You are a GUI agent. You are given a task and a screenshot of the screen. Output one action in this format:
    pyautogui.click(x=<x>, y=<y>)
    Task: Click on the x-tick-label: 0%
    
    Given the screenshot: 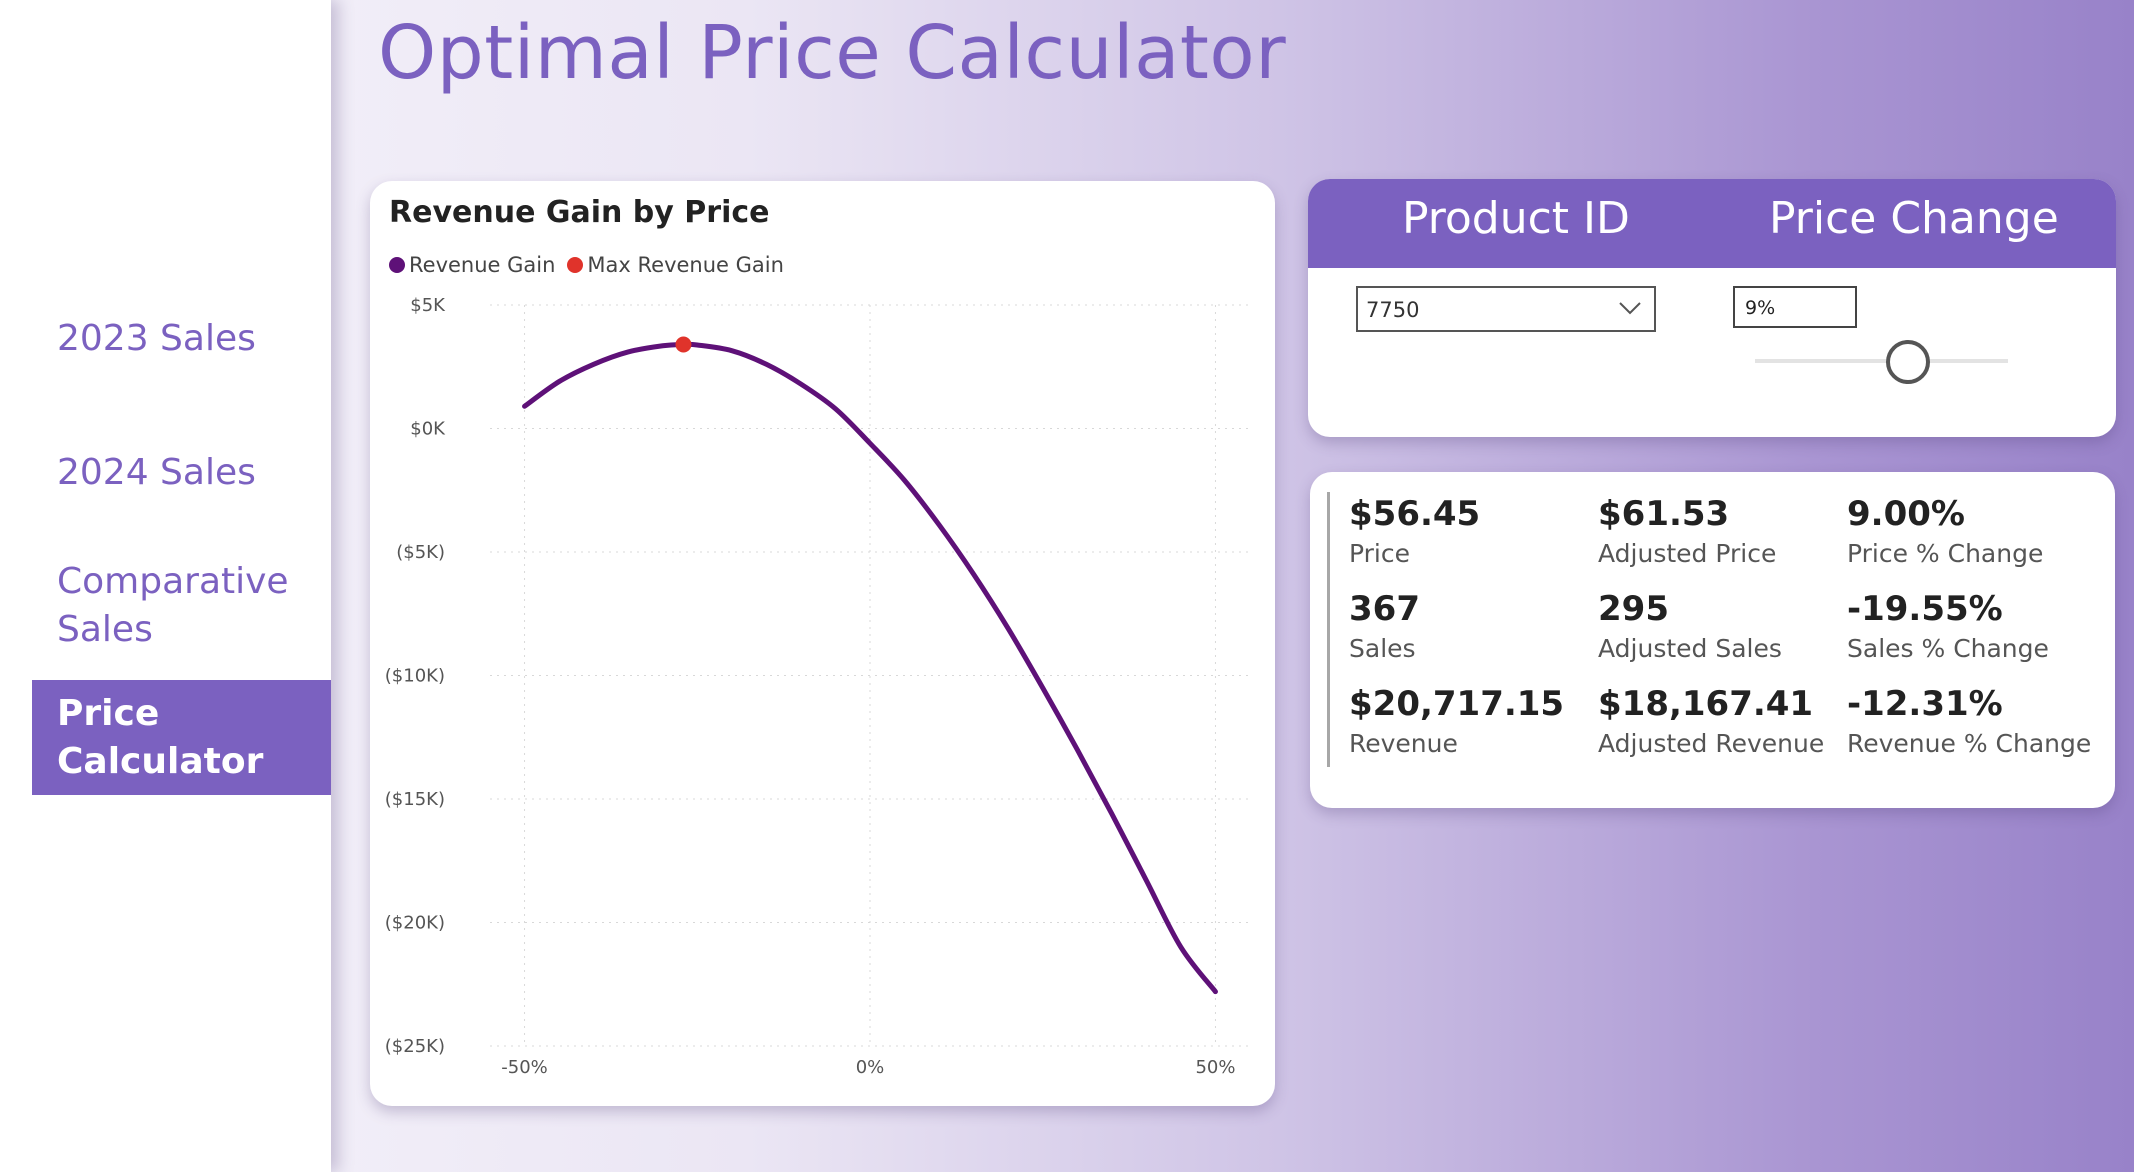 What is the action you would take?
    pyautogui.click(x=870, y=1067)
    